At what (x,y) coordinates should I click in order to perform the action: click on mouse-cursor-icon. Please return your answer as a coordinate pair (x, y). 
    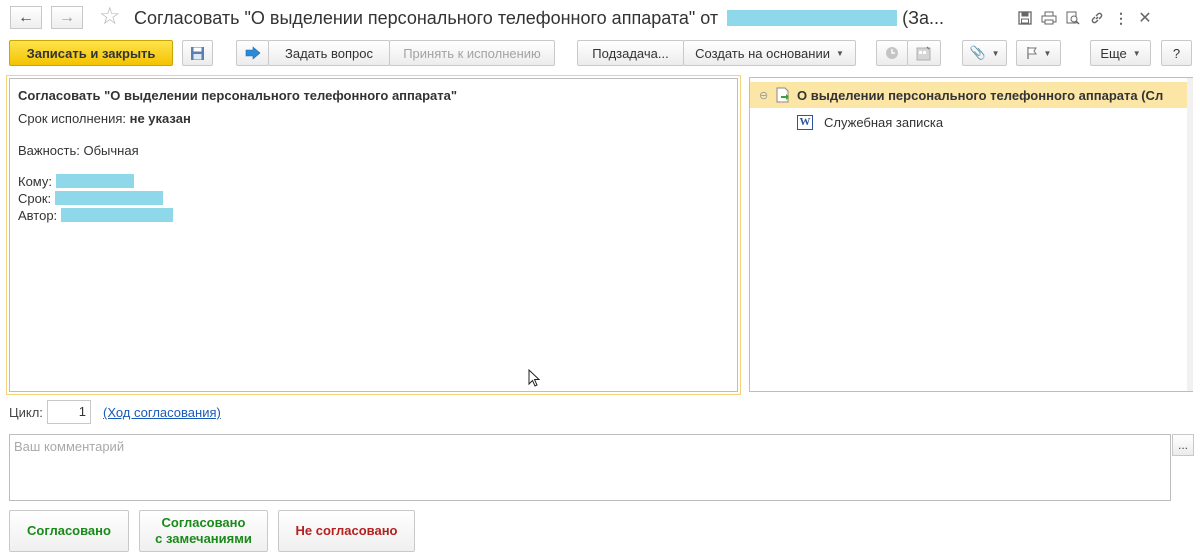
    Looking at the image, I should click on (534, 378).